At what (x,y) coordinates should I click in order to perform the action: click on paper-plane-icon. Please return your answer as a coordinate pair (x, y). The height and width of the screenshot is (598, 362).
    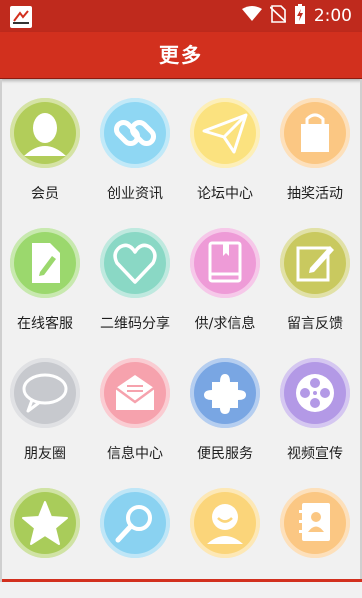
    Looking at the image, I should click on (225, 133).